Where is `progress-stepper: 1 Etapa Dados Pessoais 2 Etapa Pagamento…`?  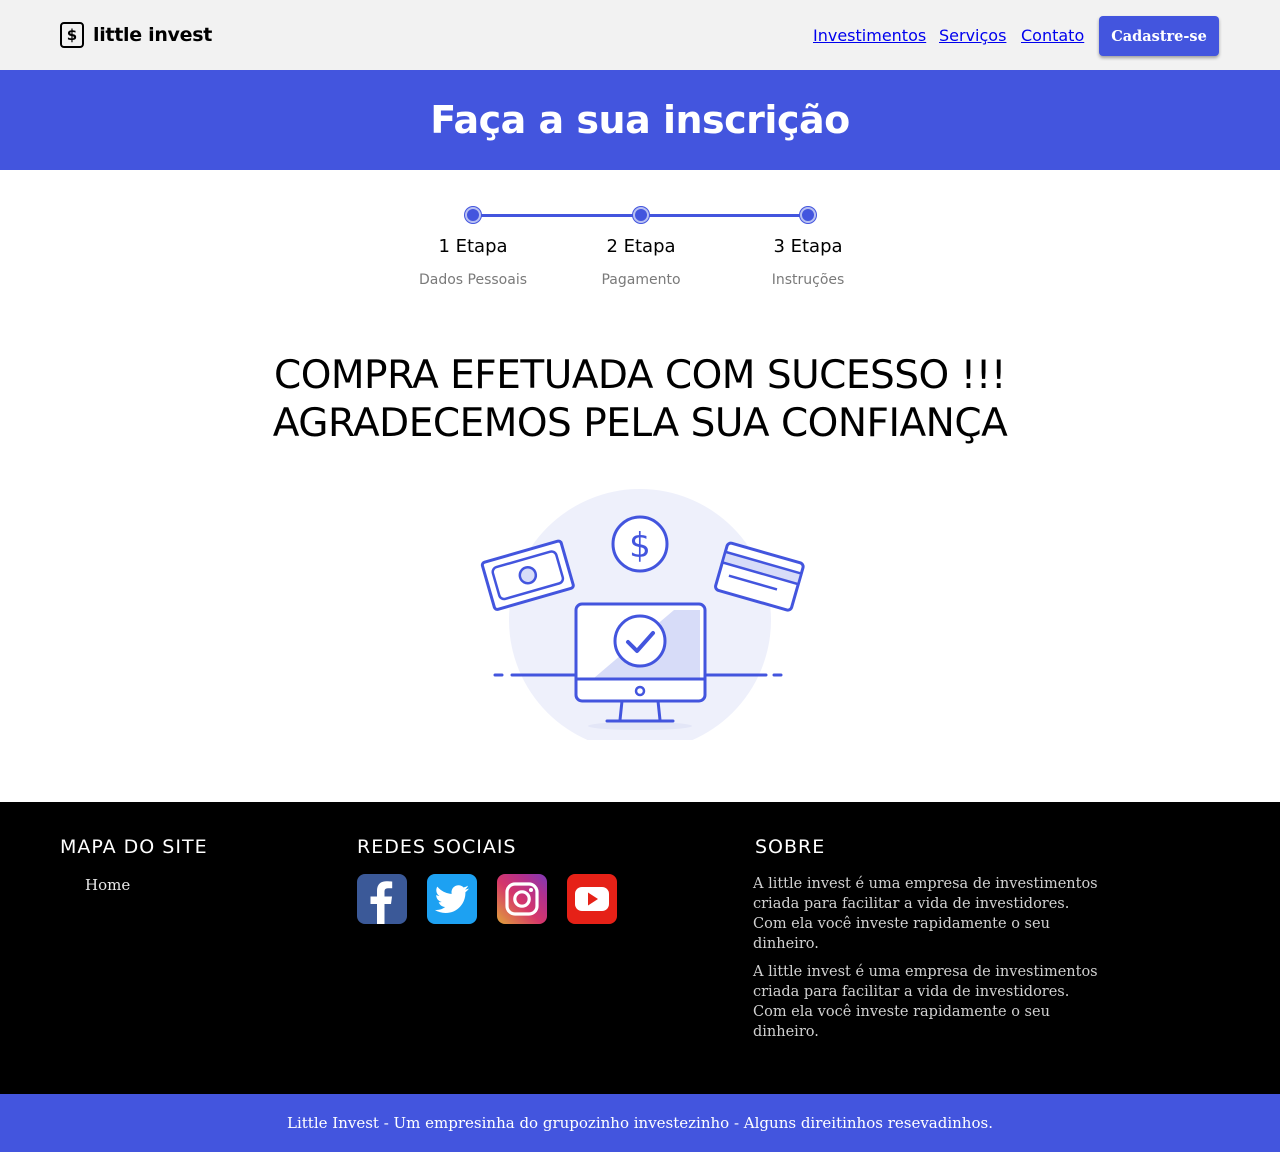 progress-stepper: 1 Etapa Dados Pessoais 2 Etapa Pagamento… is located at coordinates (640, 255).